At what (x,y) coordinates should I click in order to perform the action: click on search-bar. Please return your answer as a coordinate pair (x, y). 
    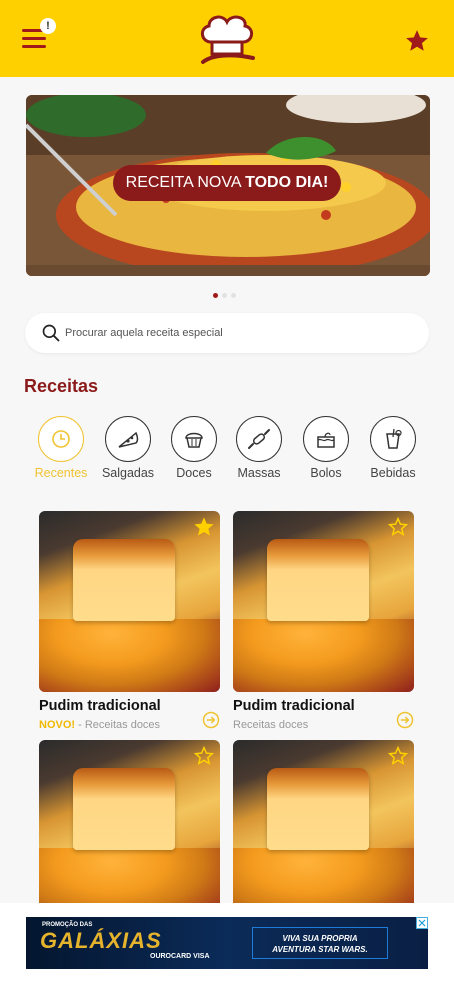
    Looking at the image, I should click on (227, 333).